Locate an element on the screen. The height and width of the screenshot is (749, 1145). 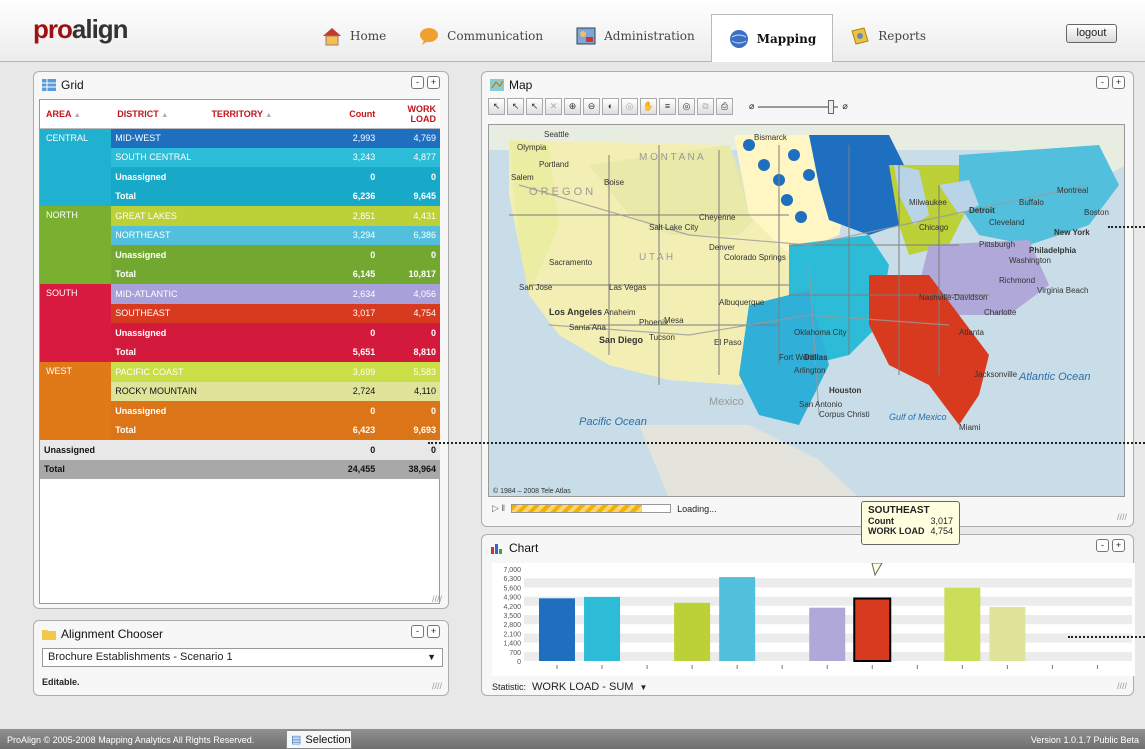
play-icon: ▷ ‖ is located at coordinates (498, 508).